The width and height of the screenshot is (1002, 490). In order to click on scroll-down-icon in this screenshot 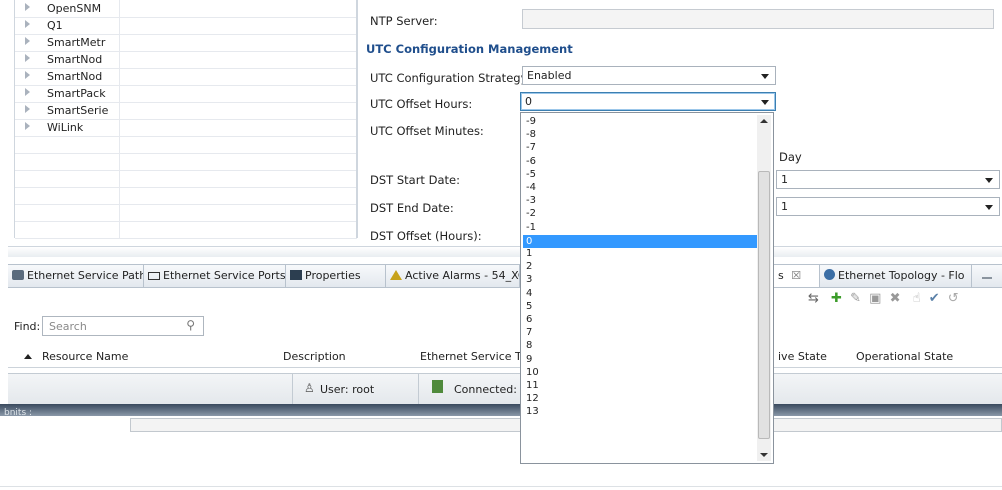, I will do `click(764, 455)`.